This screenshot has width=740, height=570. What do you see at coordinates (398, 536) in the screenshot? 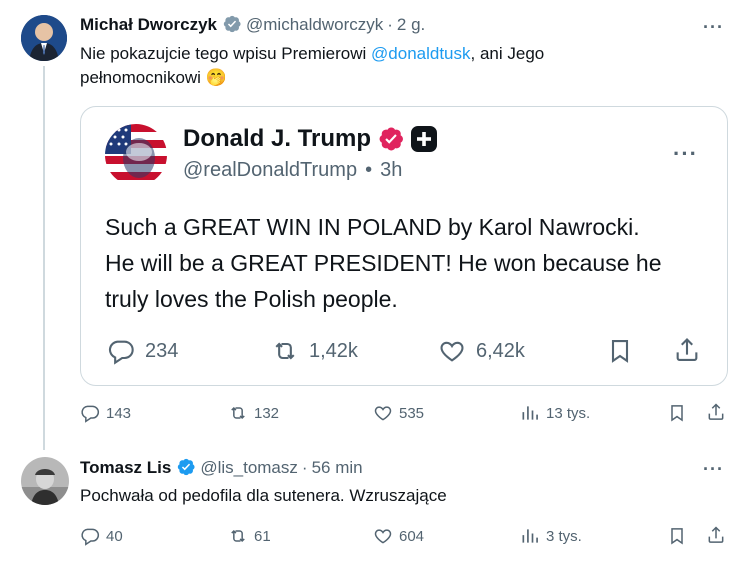
I see `like-button: 604` at bounding box center [398, 536].